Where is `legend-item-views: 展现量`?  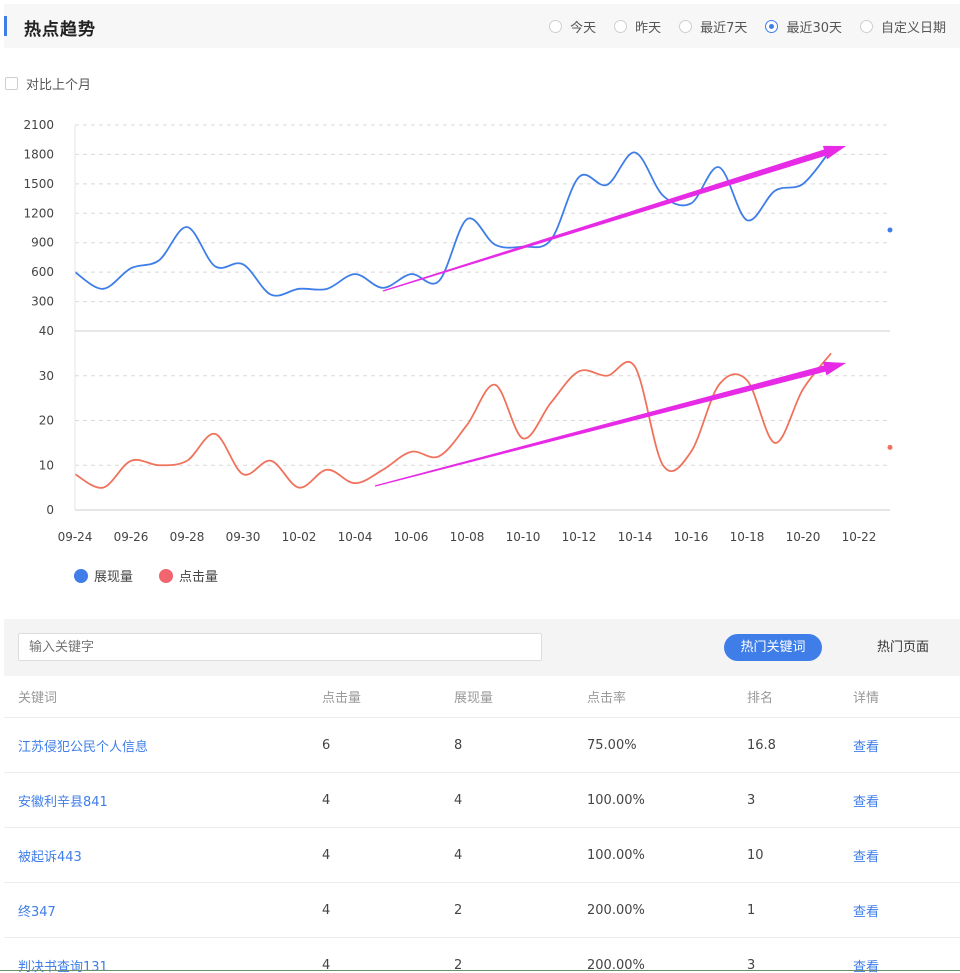
legend-item-views: 展现量 is located at coordinates (103, 575).